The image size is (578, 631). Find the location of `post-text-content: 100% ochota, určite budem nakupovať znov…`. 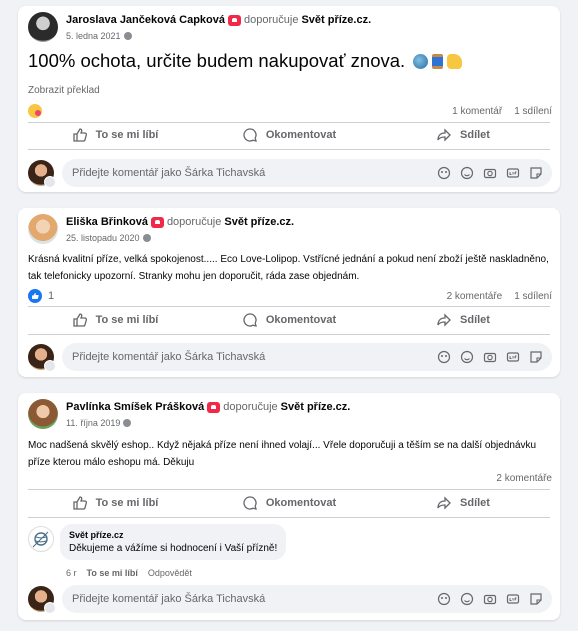

post-text-content: 100% ochota, určite budem nakupovať znov… is located at coordinates (217, 60).